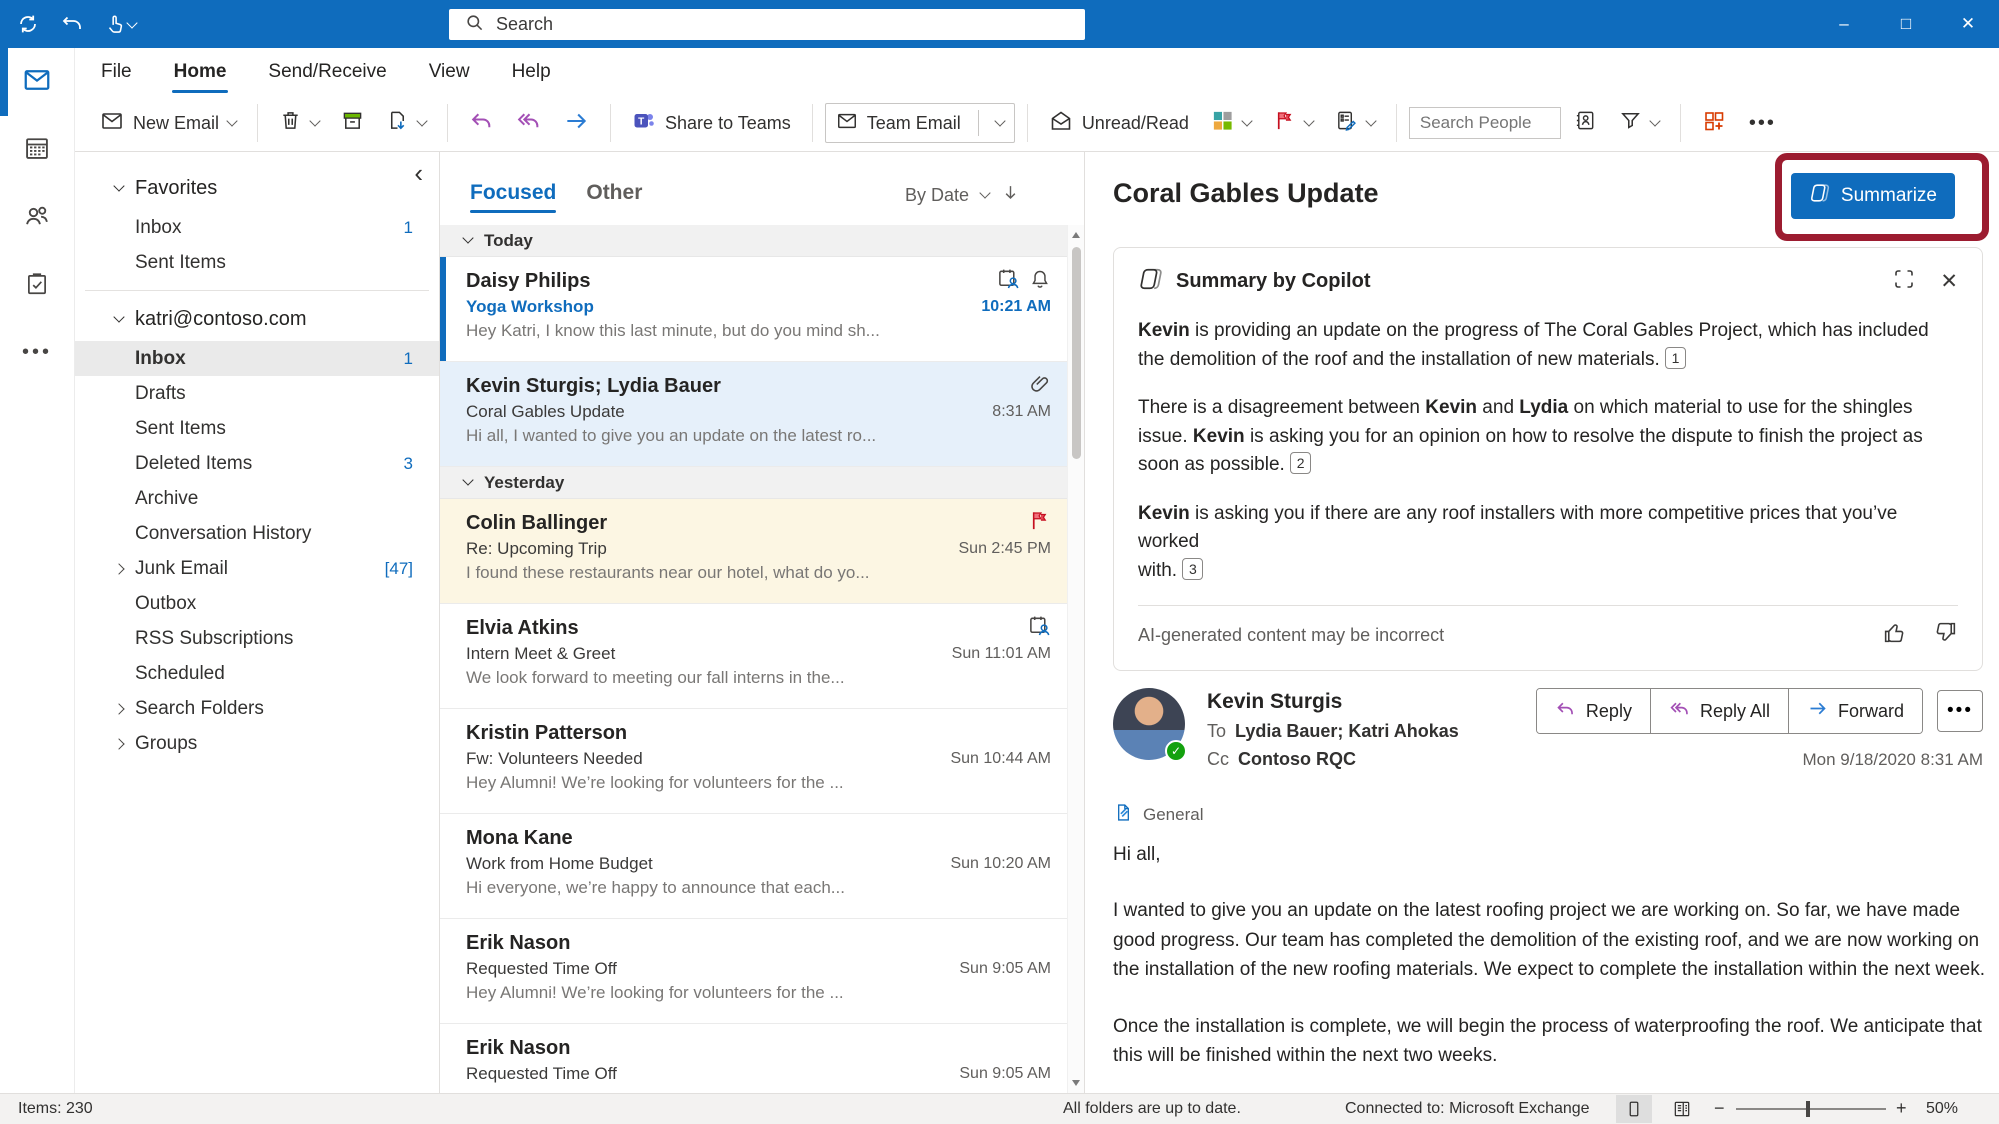  Describe the element at coordinates (1676, 357) in the screenshot. I see `citation-chip: 1` at that location.